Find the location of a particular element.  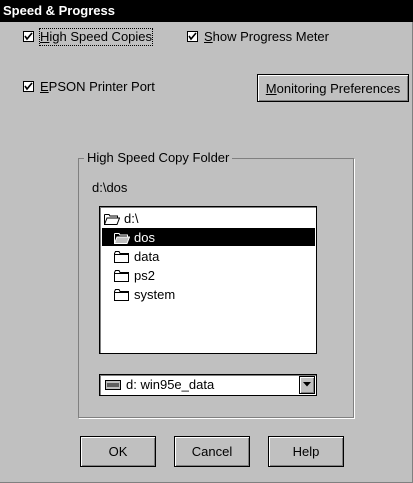

cancel-button: Cancel is located at coordinates (212, 451).